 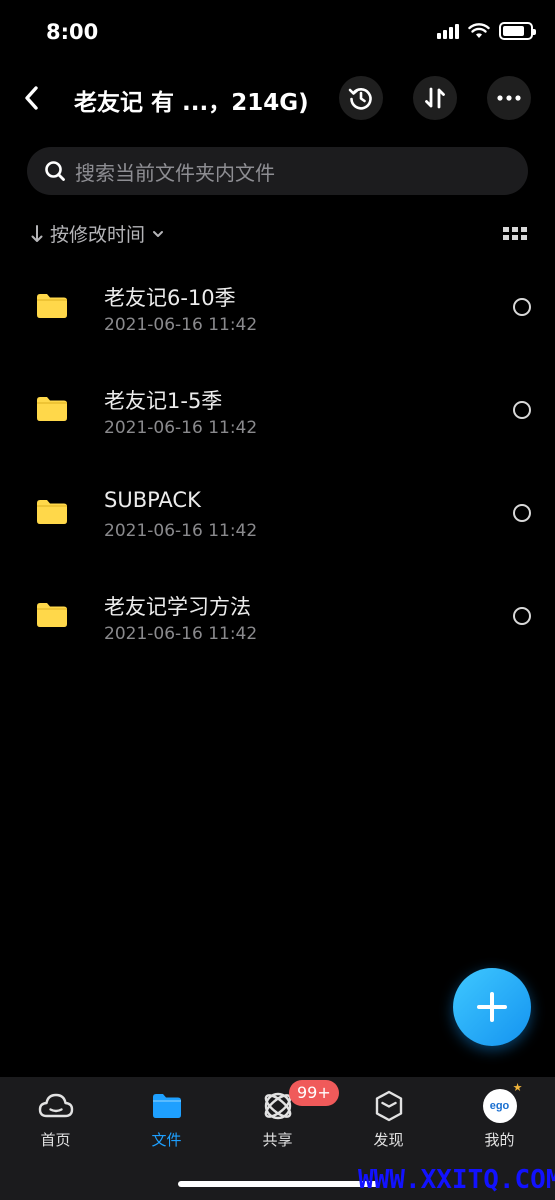 I want to click on search-icon, so click(x=55, y=171).